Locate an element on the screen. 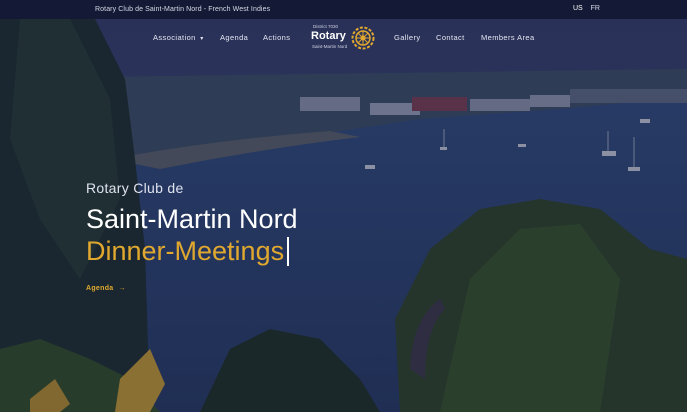  hero-pretitle: Rotary Club de is located at coordinates (135, 188).